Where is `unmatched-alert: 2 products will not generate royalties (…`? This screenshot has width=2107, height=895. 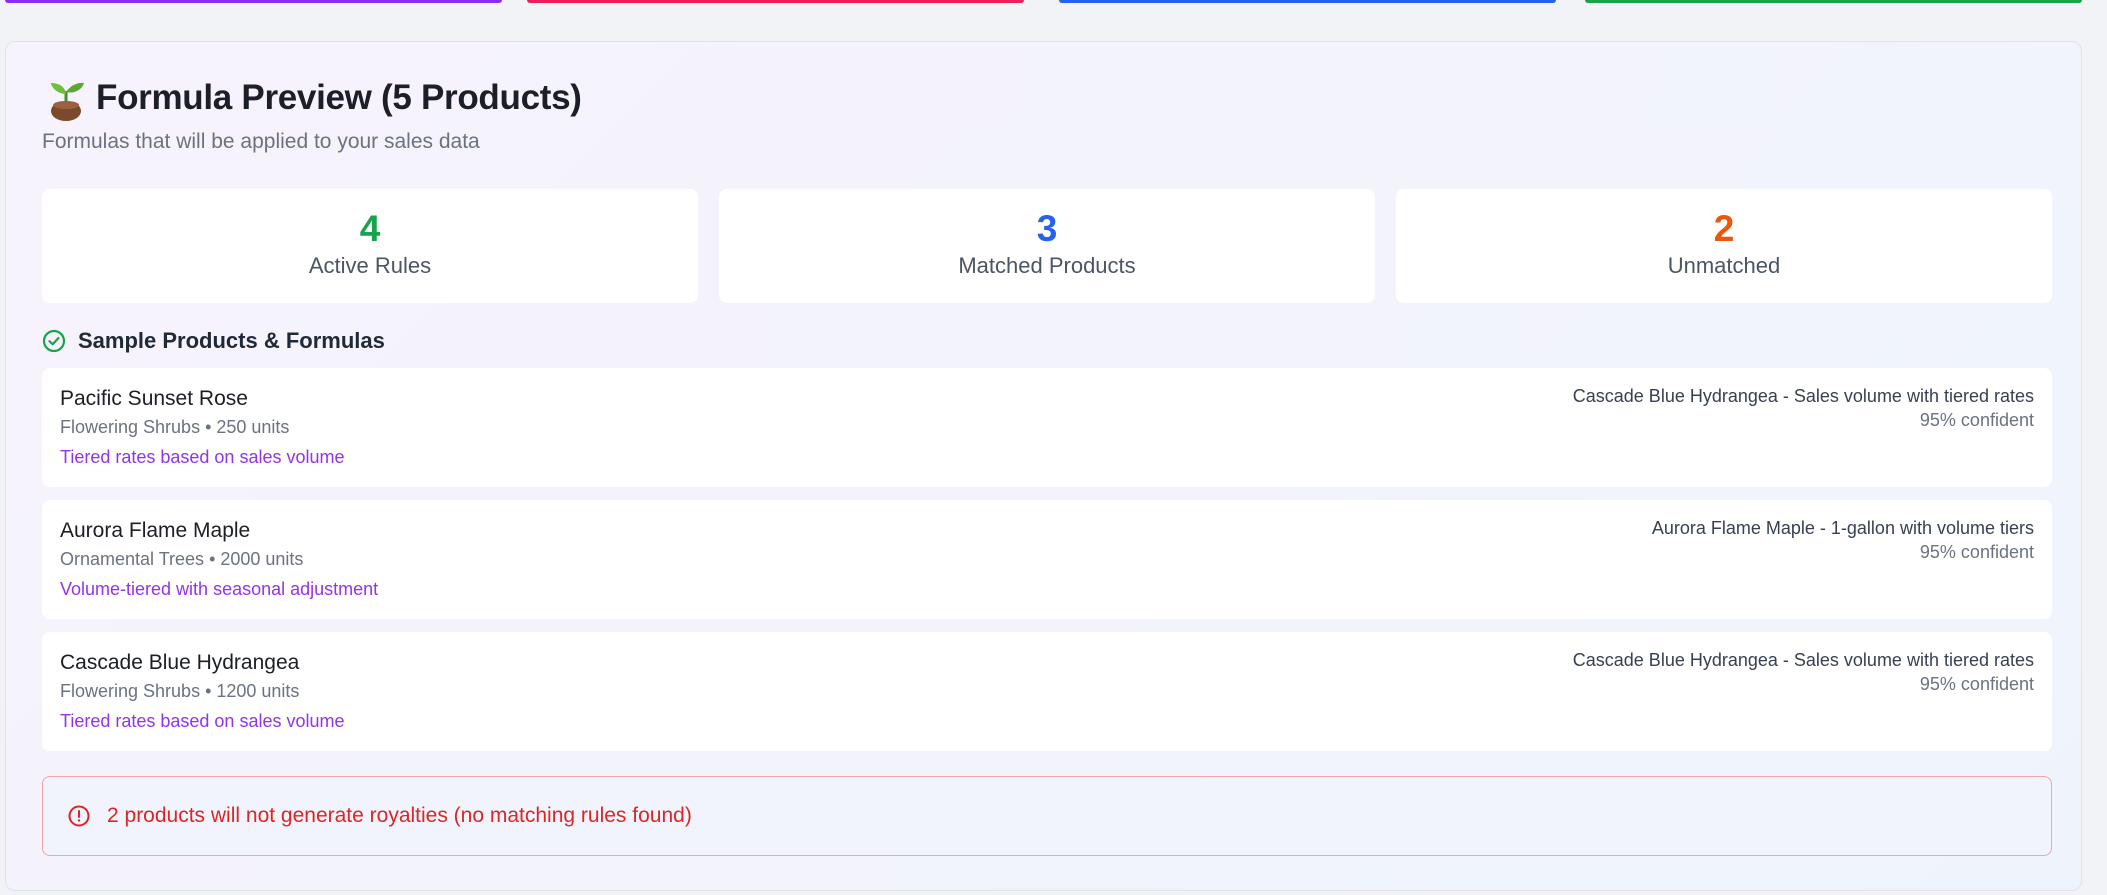 unmatched-alert: 2 products will not generate royalties (… is located at coordinates (1047, 816).